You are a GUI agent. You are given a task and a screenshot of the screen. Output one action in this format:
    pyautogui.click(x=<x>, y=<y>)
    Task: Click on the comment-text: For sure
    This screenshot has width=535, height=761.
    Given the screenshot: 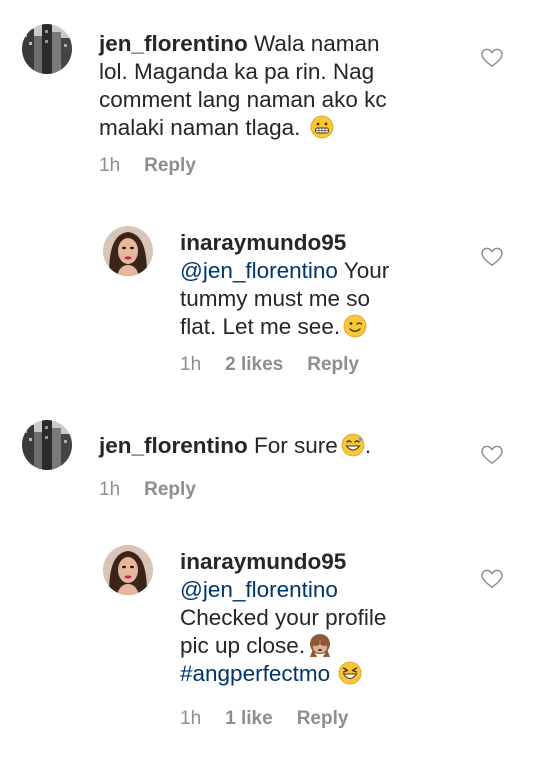 What is the action you would take?
    pyautogui.click(x=296, y=445)
    